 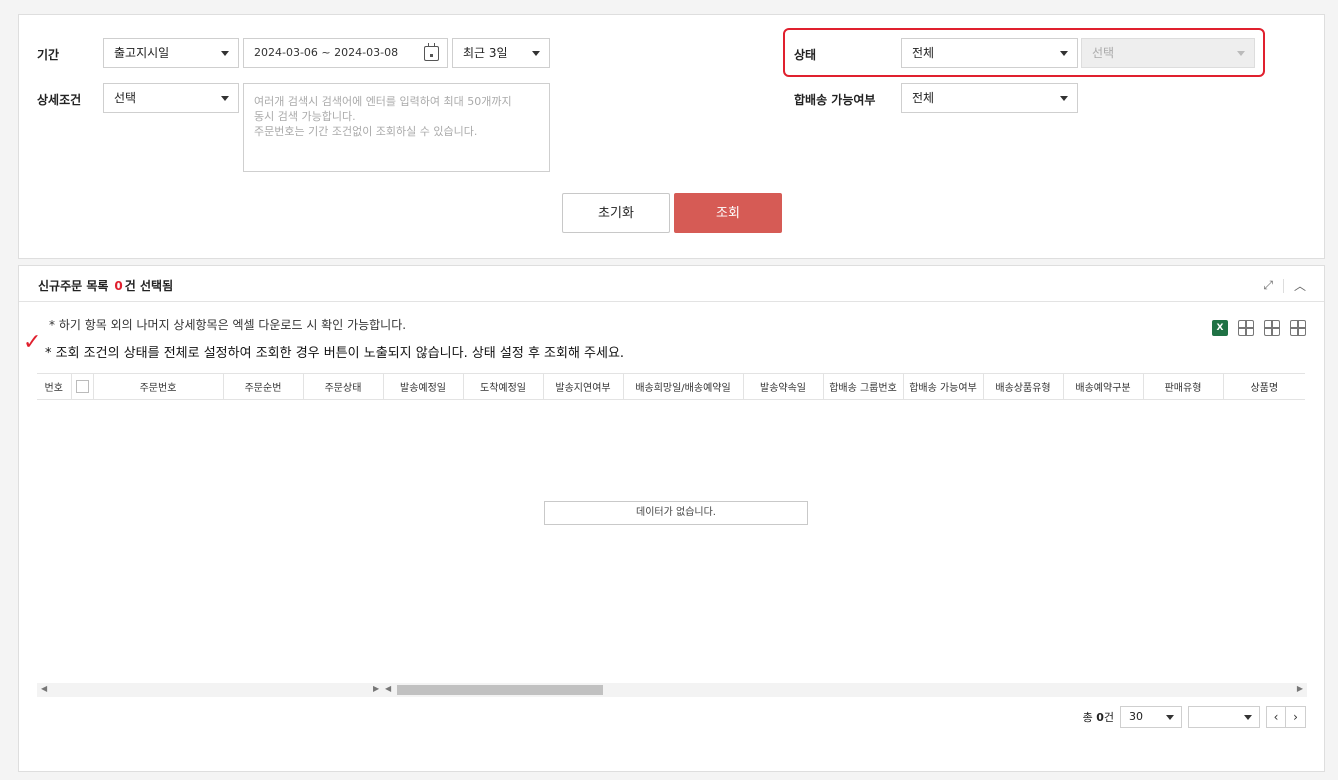 I want to click on collapse-icon: ︿, so click(x=1300, y=285).